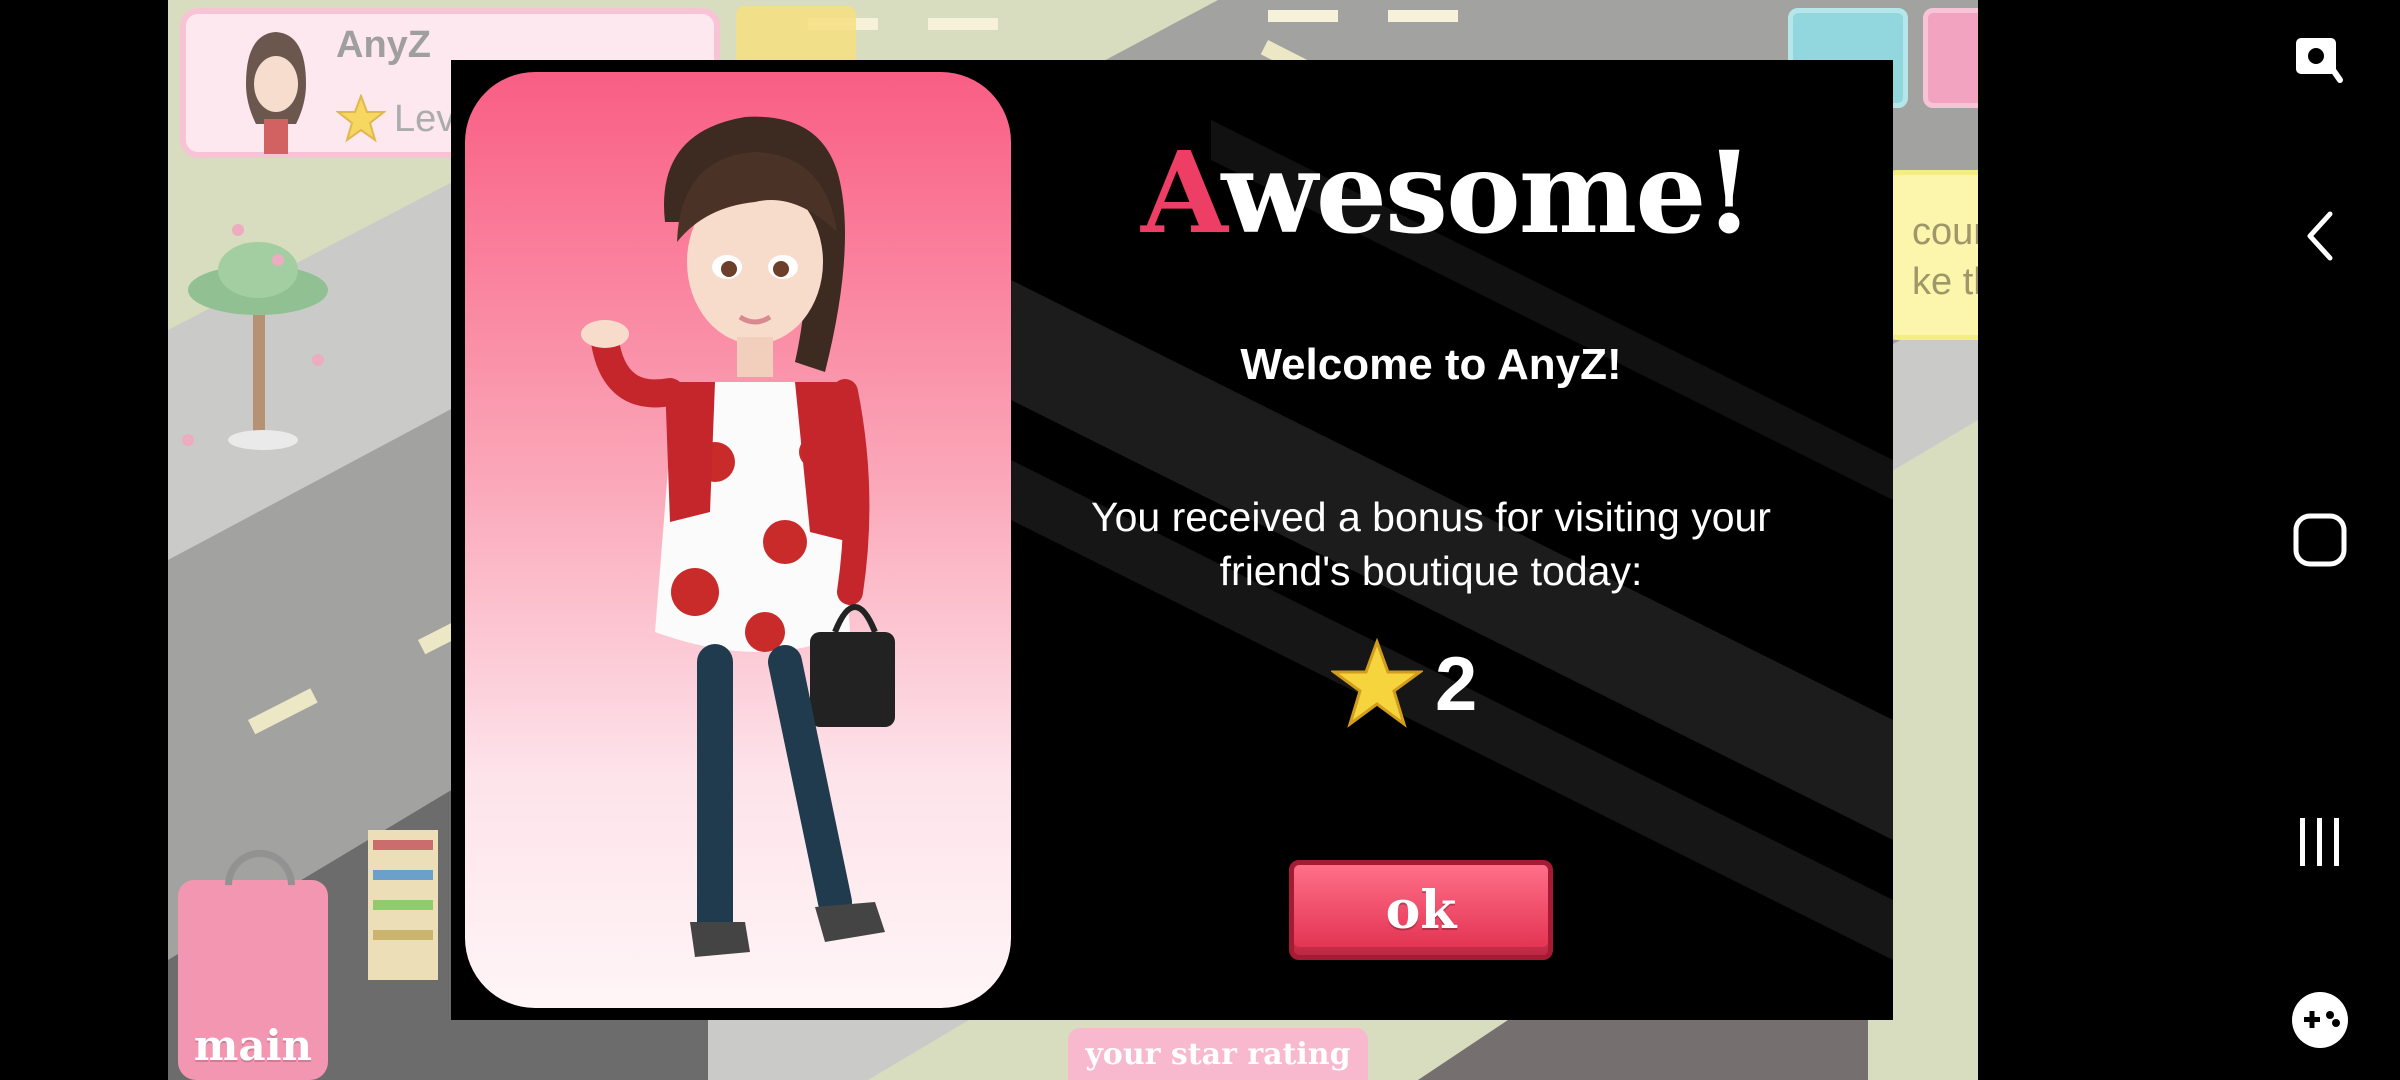 The height and width of the screenshot is (1080, 2400). I want to click on ok-button: ok, so click(1421, 910).